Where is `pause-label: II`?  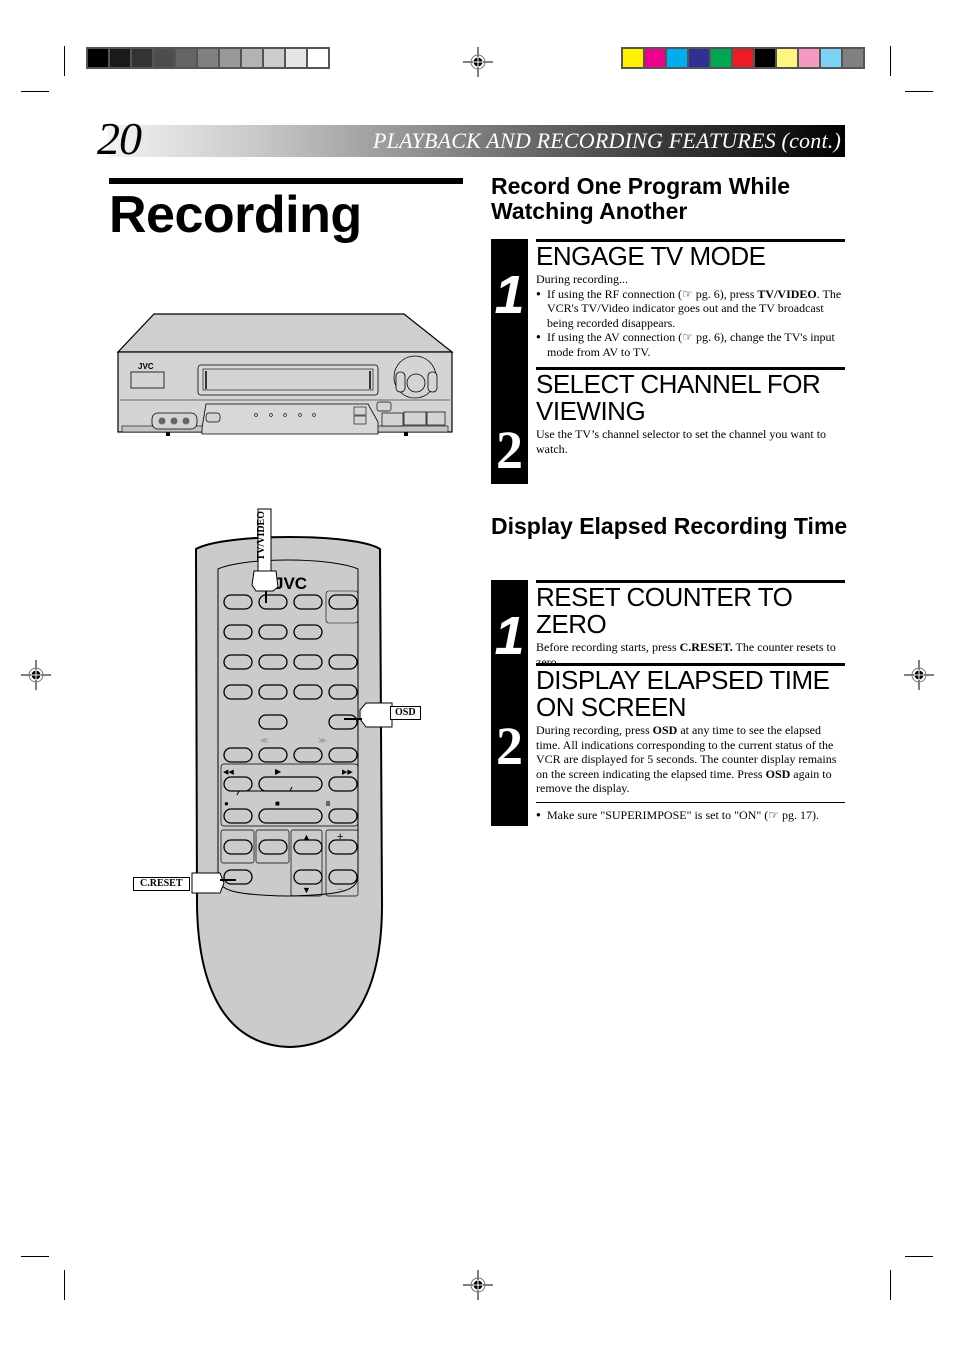
pause-label: II is located at coordinates (328, 804).